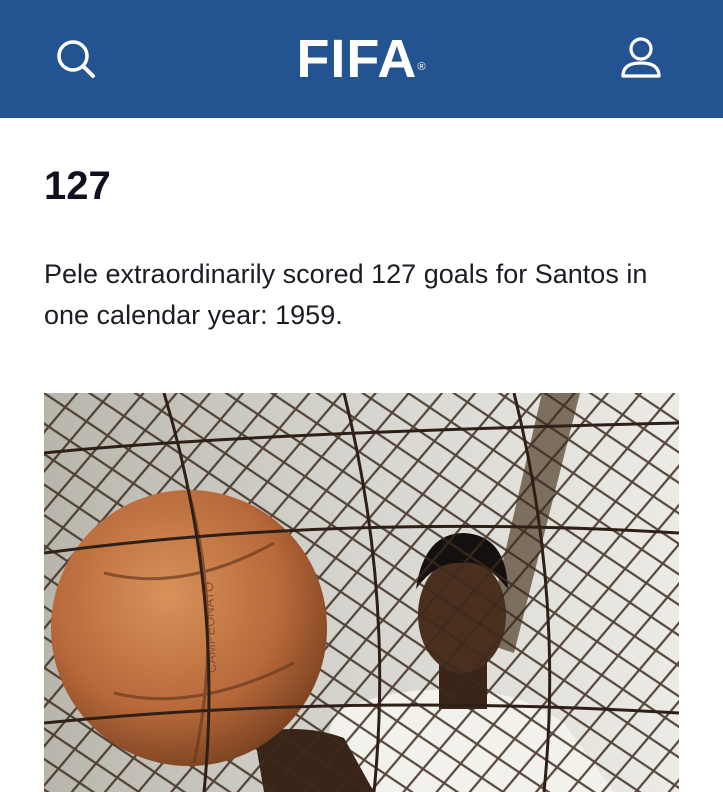 This screenshot has height=792, width=723. Describe the element at coordinates (77, 186) in the screenshot. I see `stat-number: 127` at that location.